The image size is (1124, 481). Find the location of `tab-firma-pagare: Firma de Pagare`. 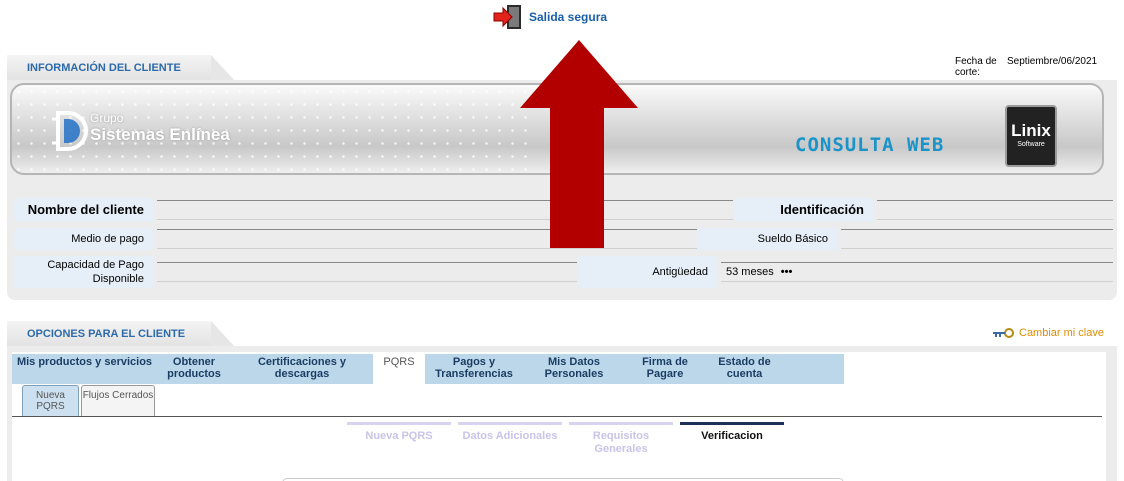

tab-firma-pagare: Firma de Pagare is located at coordinates (665, 369).